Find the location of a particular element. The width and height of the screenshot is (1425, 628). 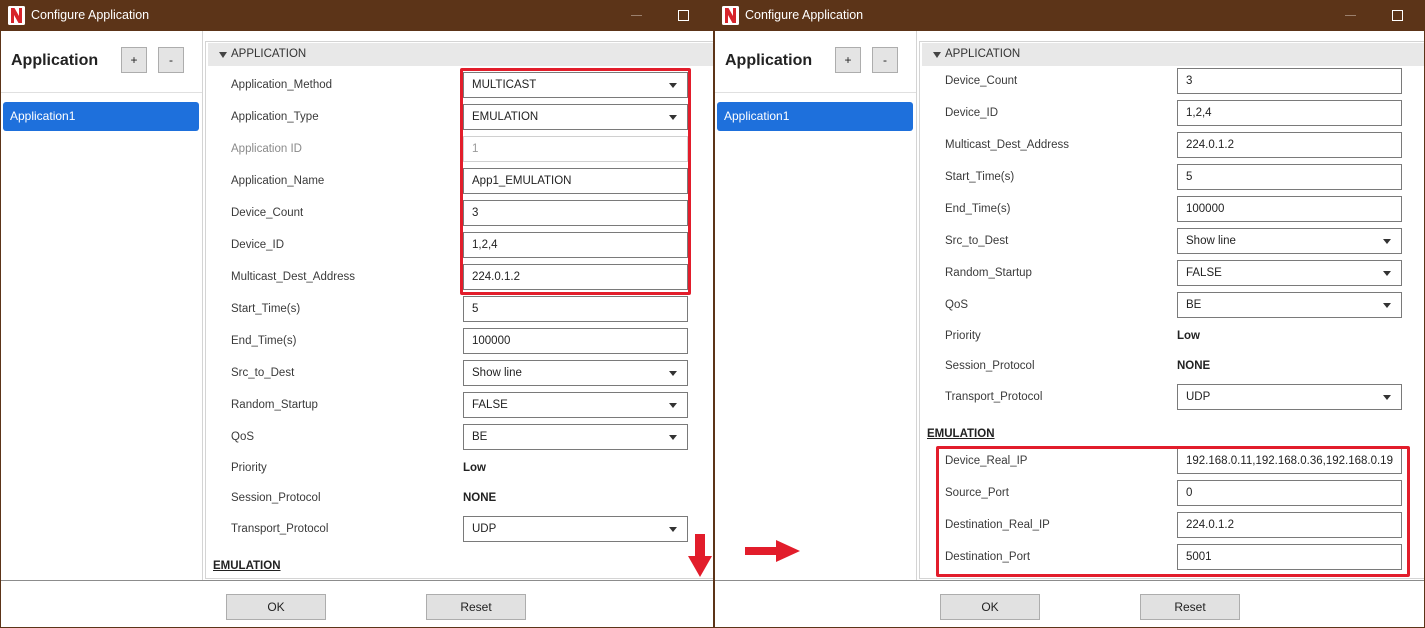

qos-selected-value: BE is located at coordinates (480, 437).